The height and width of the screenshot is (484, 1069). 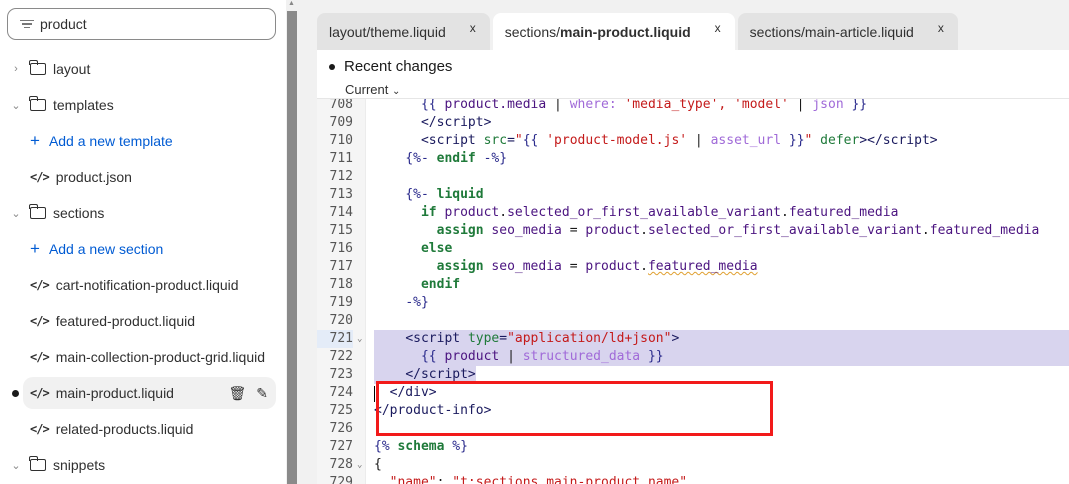 I want to click on tree-item-file: </> related-products.liquid, so click(x=138, y=429).